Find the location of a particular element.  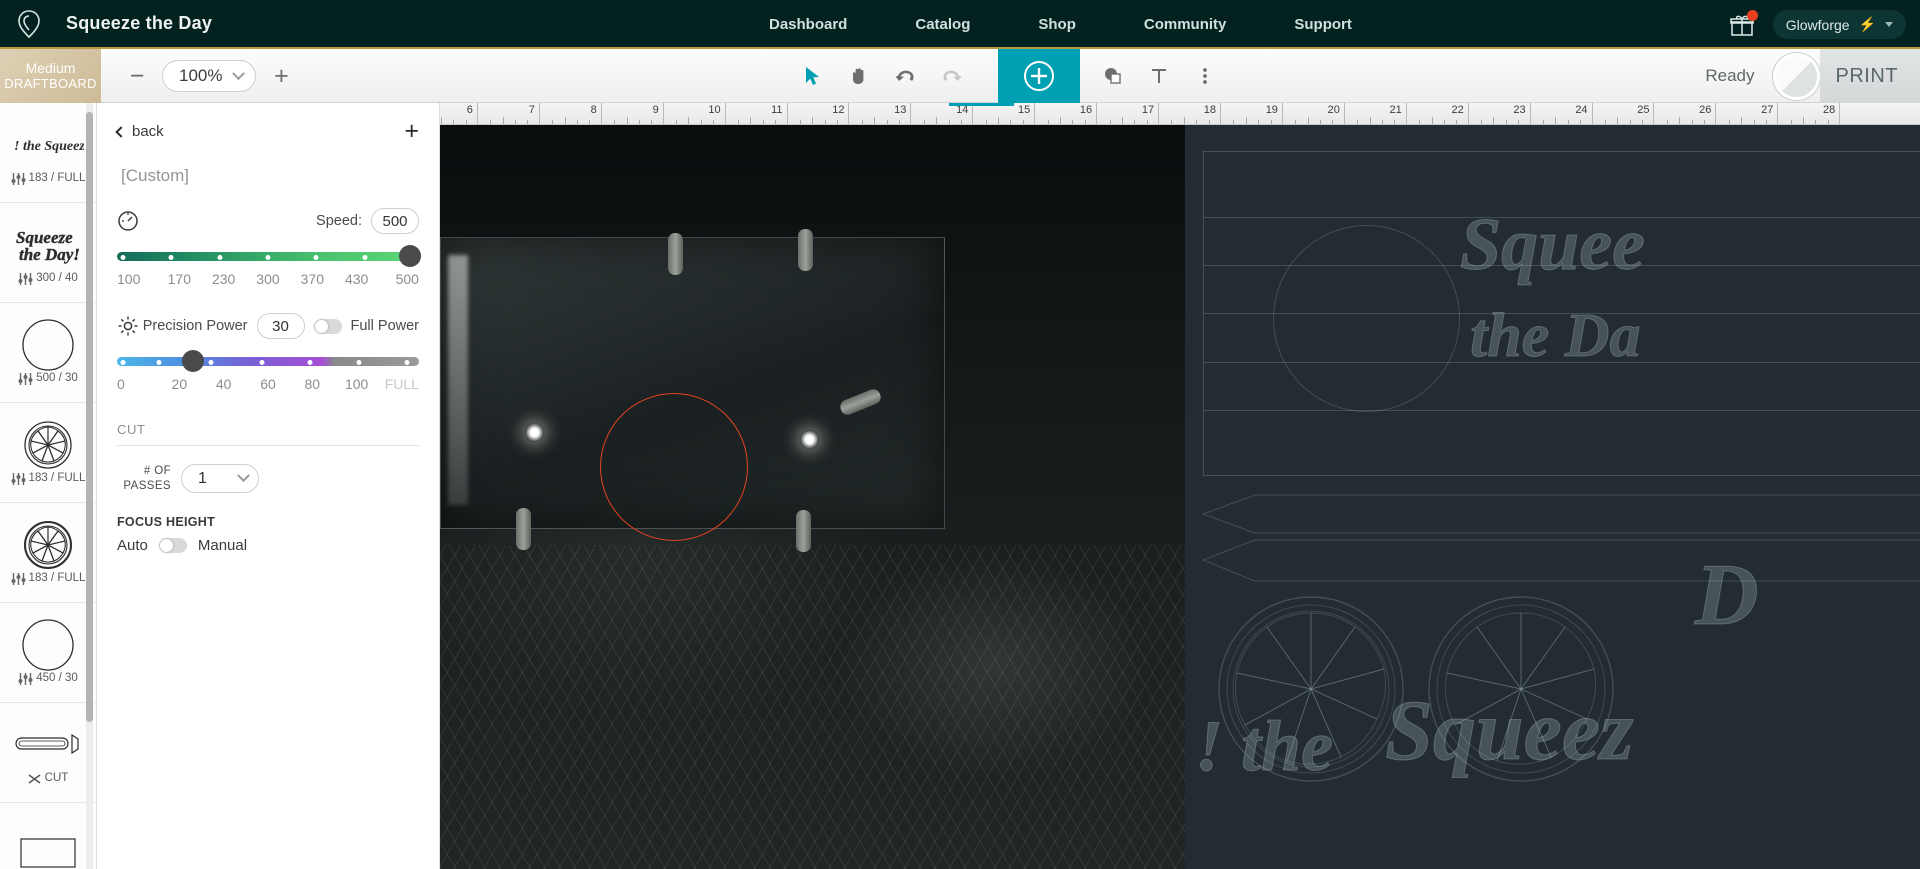

ruler-segment: 8 is located at coordinates (571, 113).